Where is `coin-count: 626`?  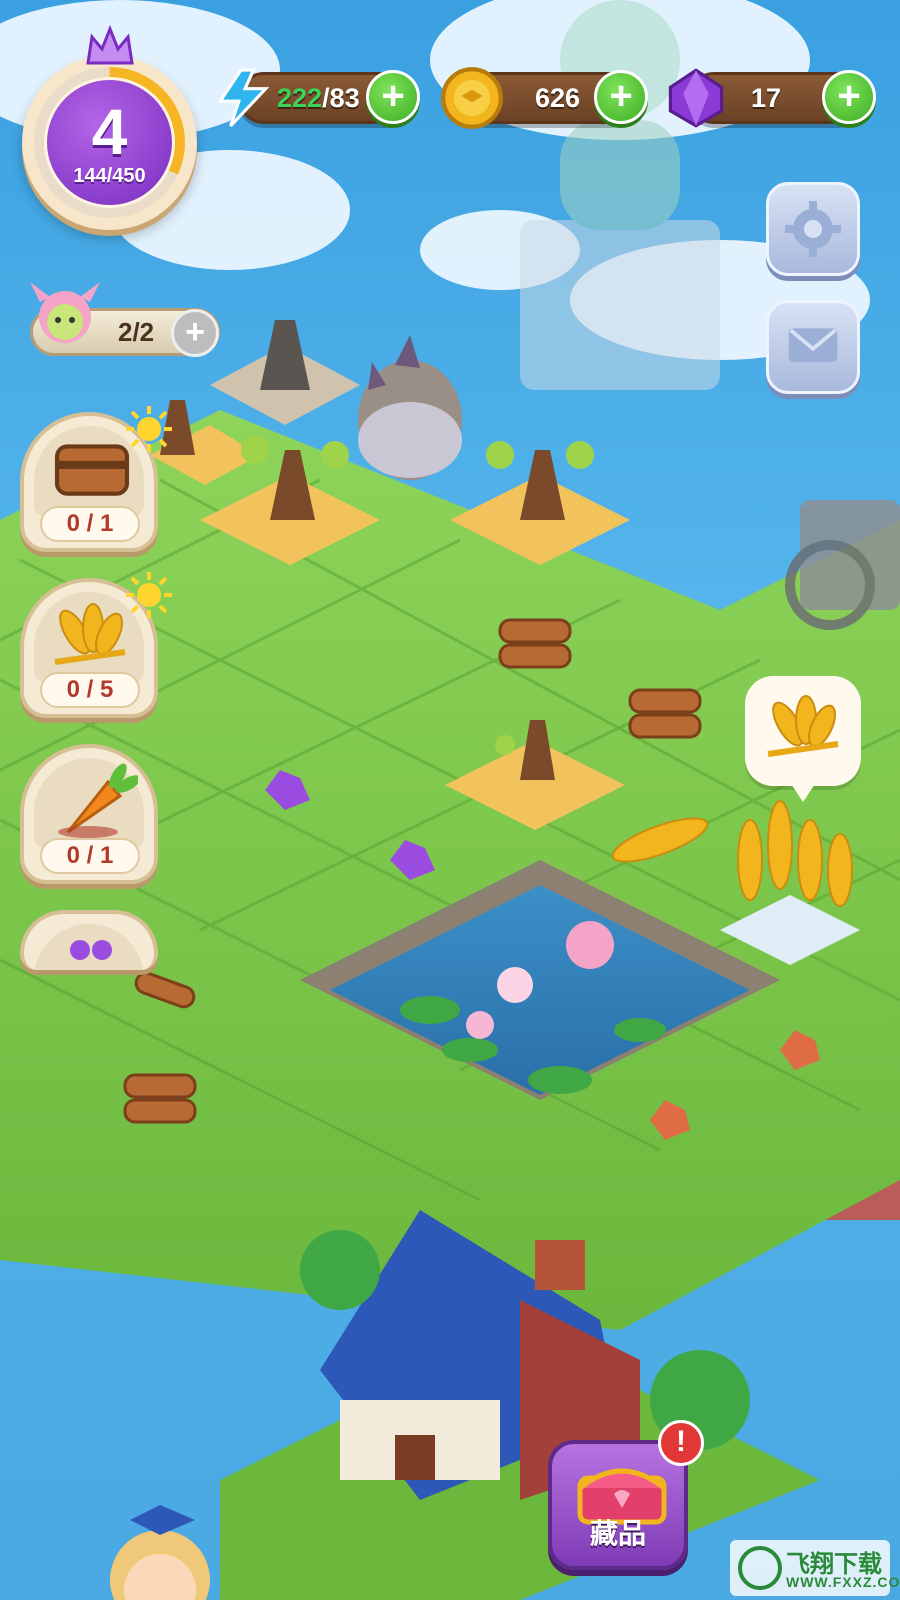
coin-count: 626 is located at coordinates (558, 98).